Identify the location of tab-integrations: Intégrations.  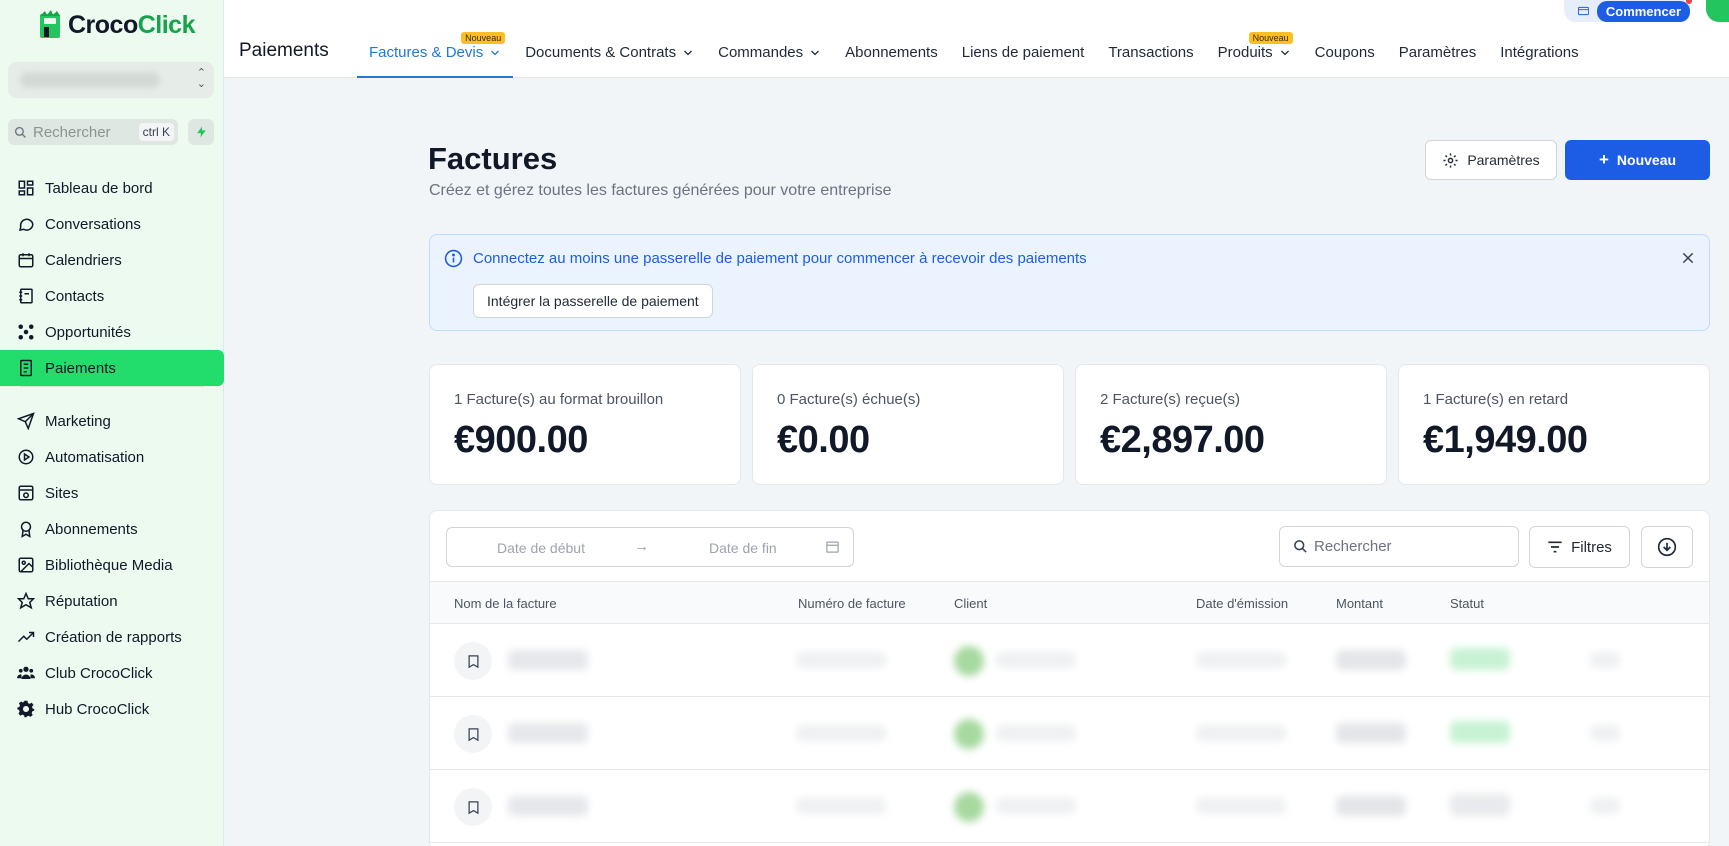
(1539, 61).